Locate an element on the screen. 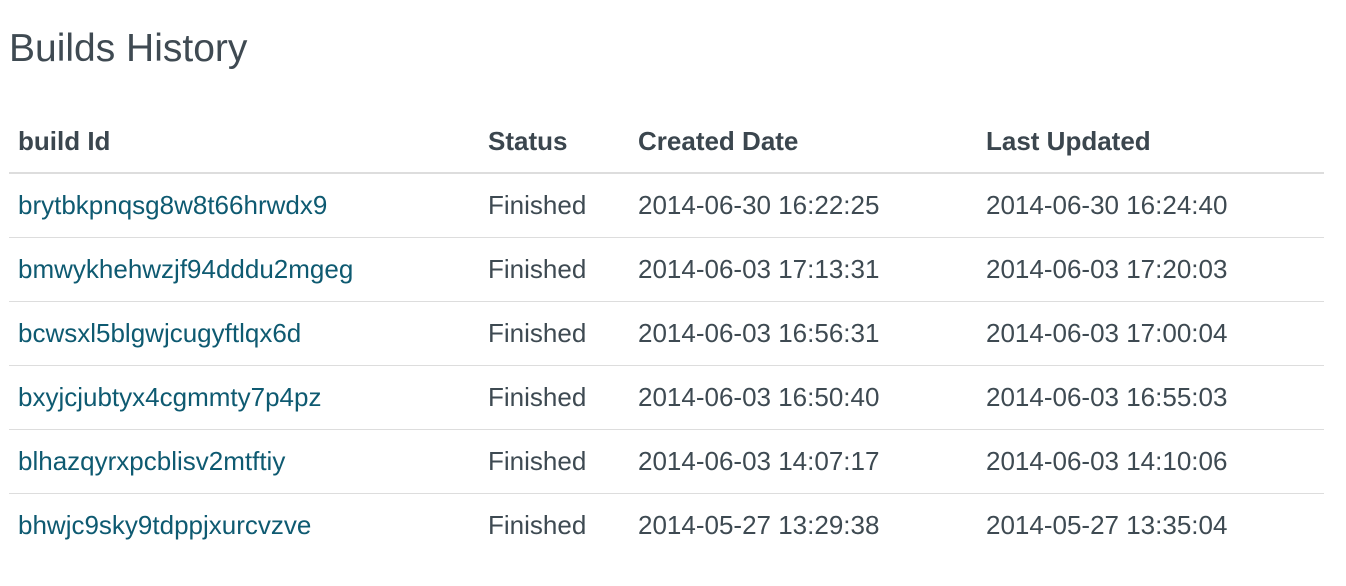 The width and height of the screenshot is (1346, 586). last-updated-cell: 2014-05-27 13:35:04 is located at coordinates (1107, 525).